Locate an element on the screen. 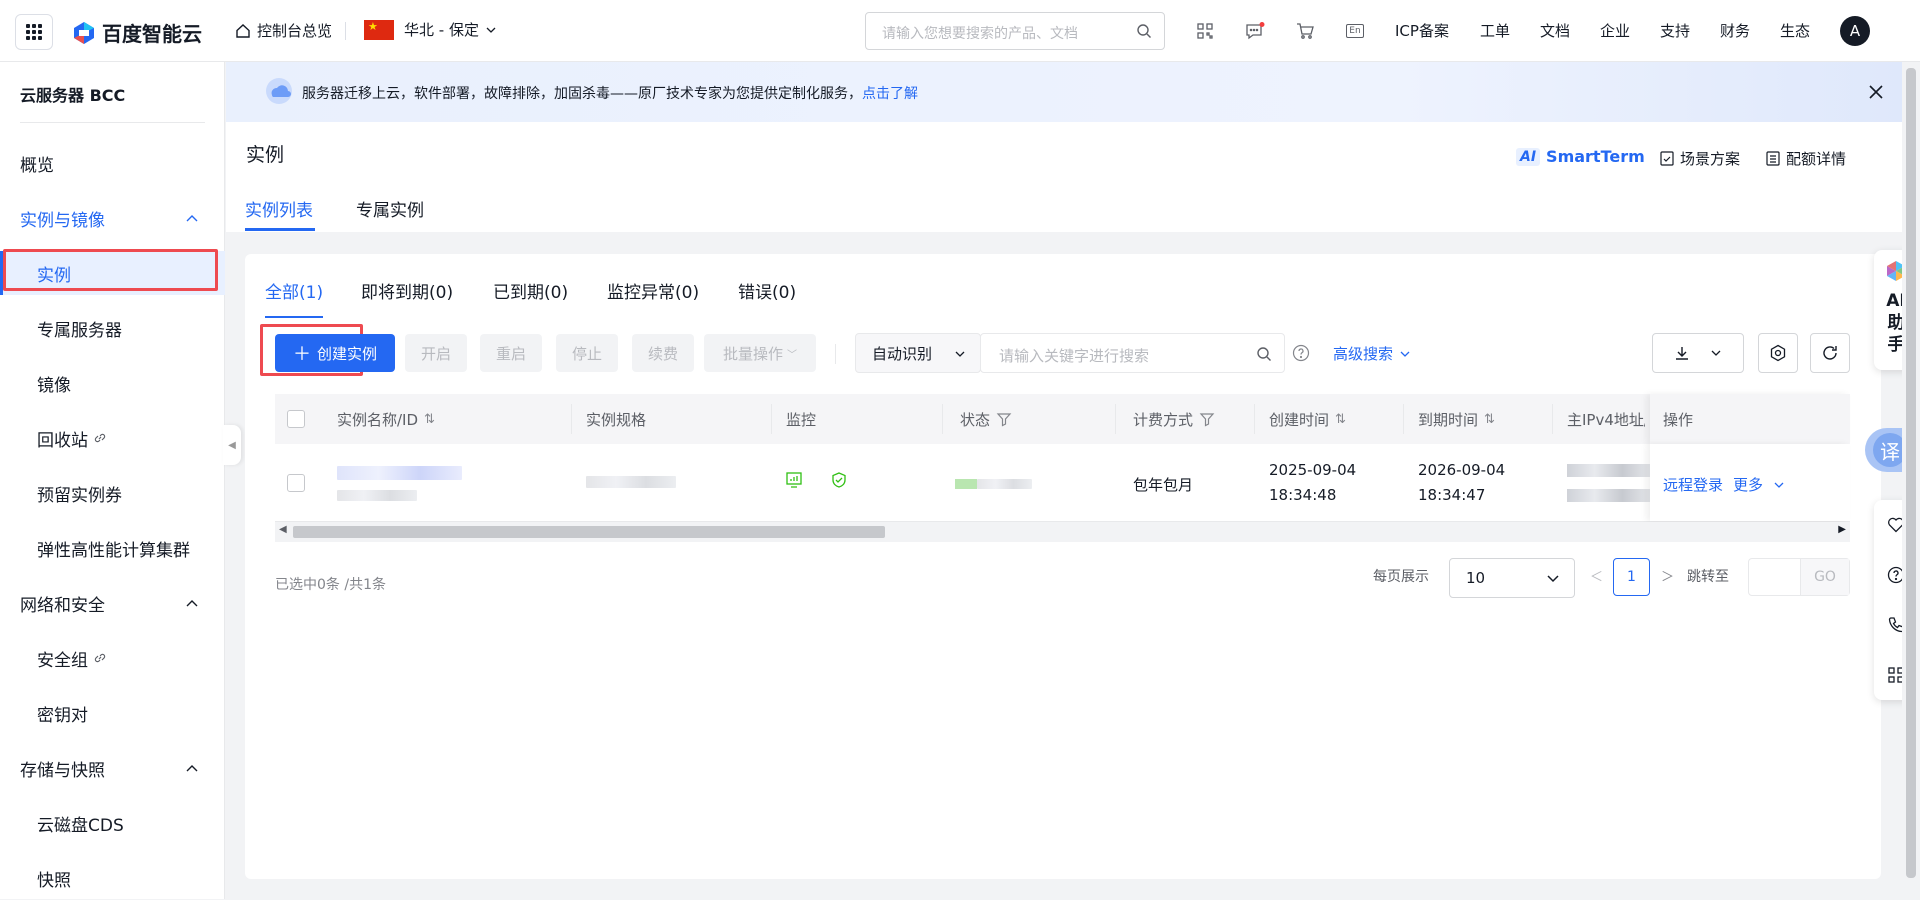 The height and width of the screenshot is (900, 1920). create-instance-button: ＋ 创建实例 is located at coordinates (335, 353).